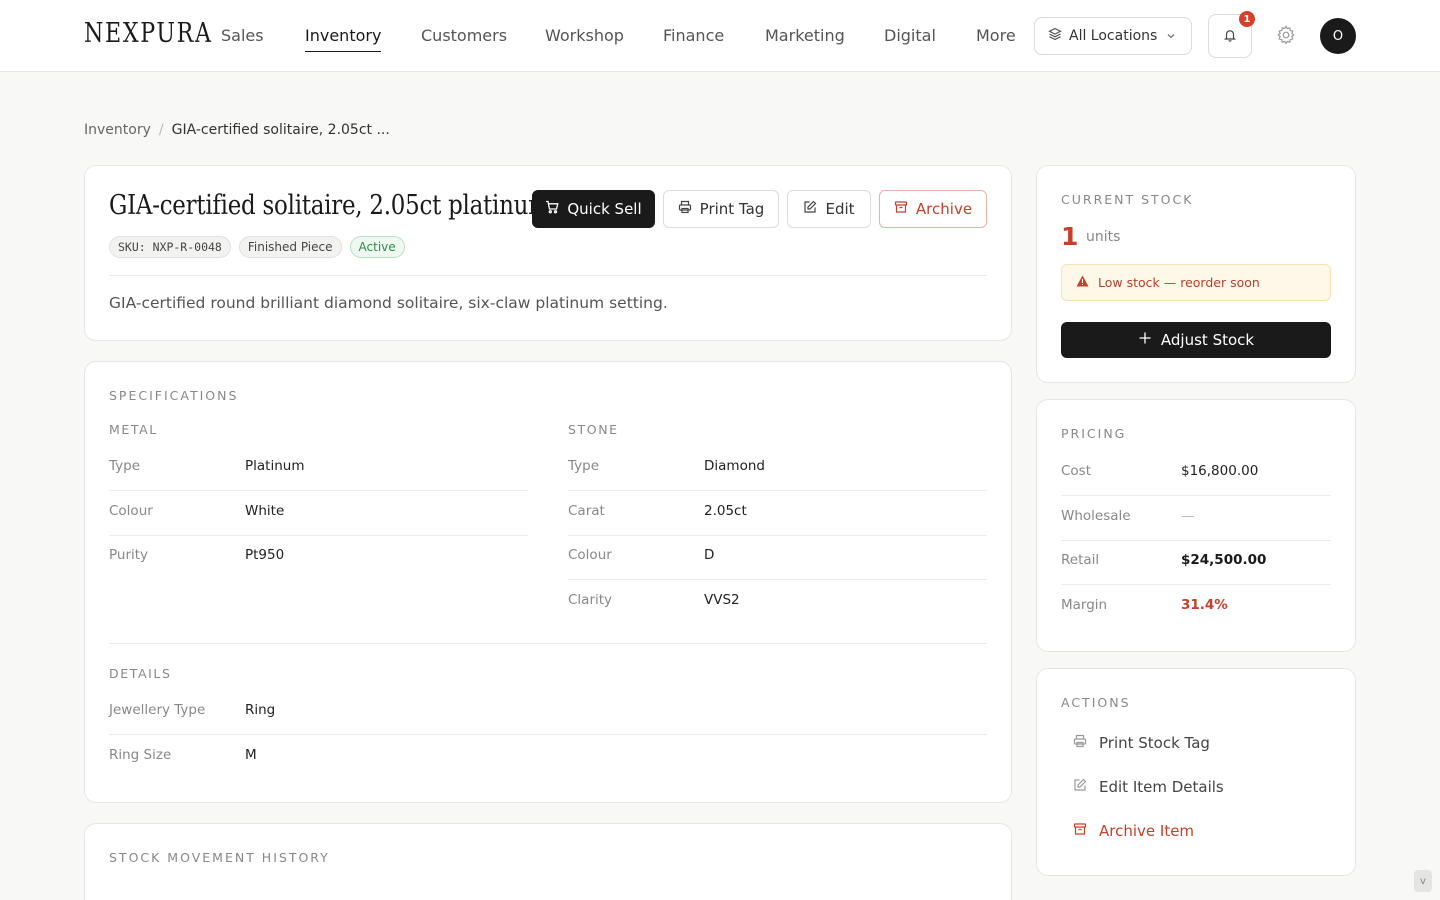 Image resolution: width=1440 pixels, height=900 pixels. What do you see at coordinates (1161, 787) in the screenshot?
I see `edit-item-details-label: Edit Item Details` at bounding box center [1161, 787].